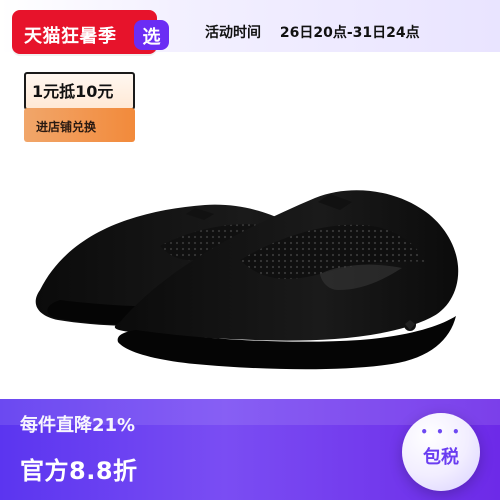  What do you see at coordinates (66, 127) in the screenshot?
I see `coupon-redeem-label: 进店铺兑换` at bounding box center [66, 127].